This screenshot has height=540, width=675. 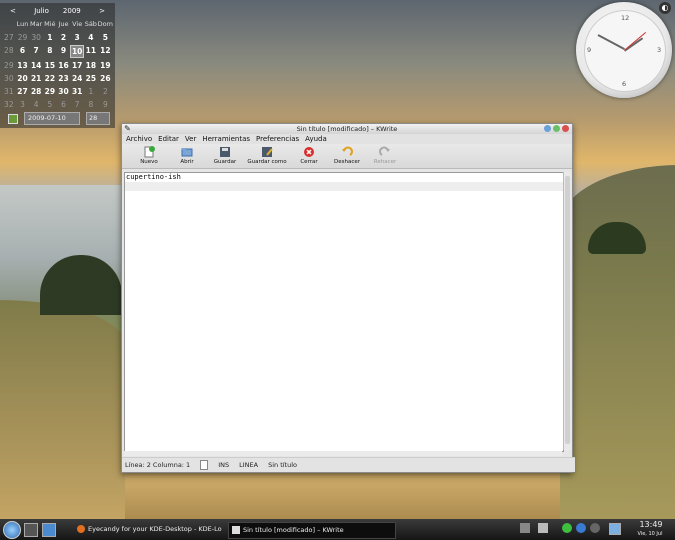 What do you see at coordinates (168, 139) in the screenshot?
I see `menu-editar: Editar` at bounding box center [168, 139].